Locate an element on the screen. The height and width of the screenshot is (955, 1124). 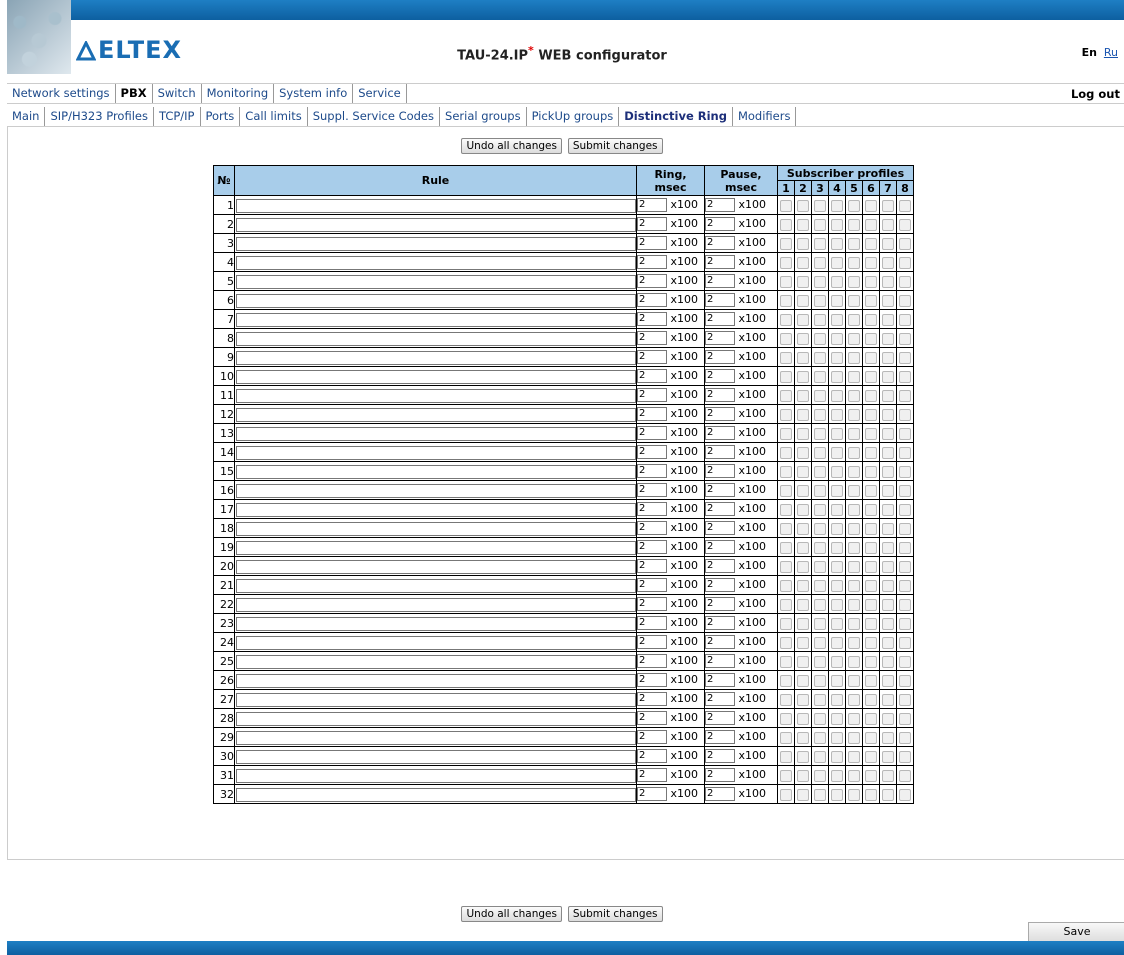
menu-monitoring: Monitoring is located at coordinates (238, 93).